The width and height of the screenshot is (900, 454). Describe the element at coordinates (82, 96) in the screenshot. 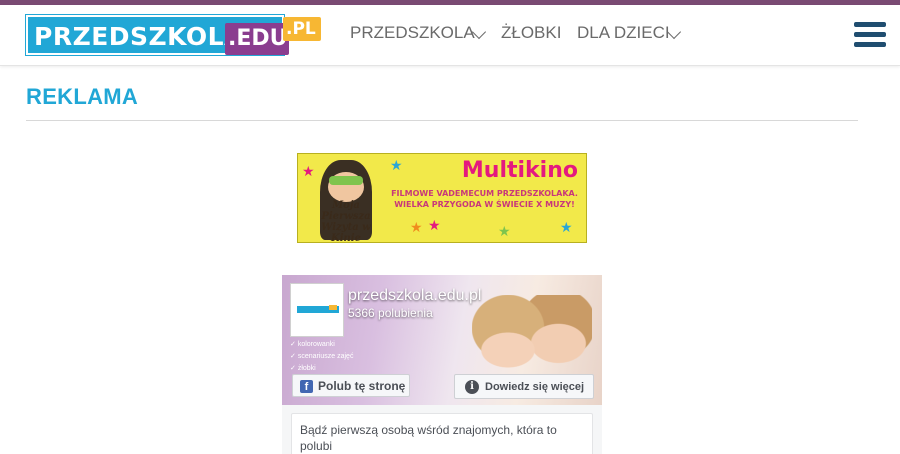

I see `section-title: REKLAMA` at that location.